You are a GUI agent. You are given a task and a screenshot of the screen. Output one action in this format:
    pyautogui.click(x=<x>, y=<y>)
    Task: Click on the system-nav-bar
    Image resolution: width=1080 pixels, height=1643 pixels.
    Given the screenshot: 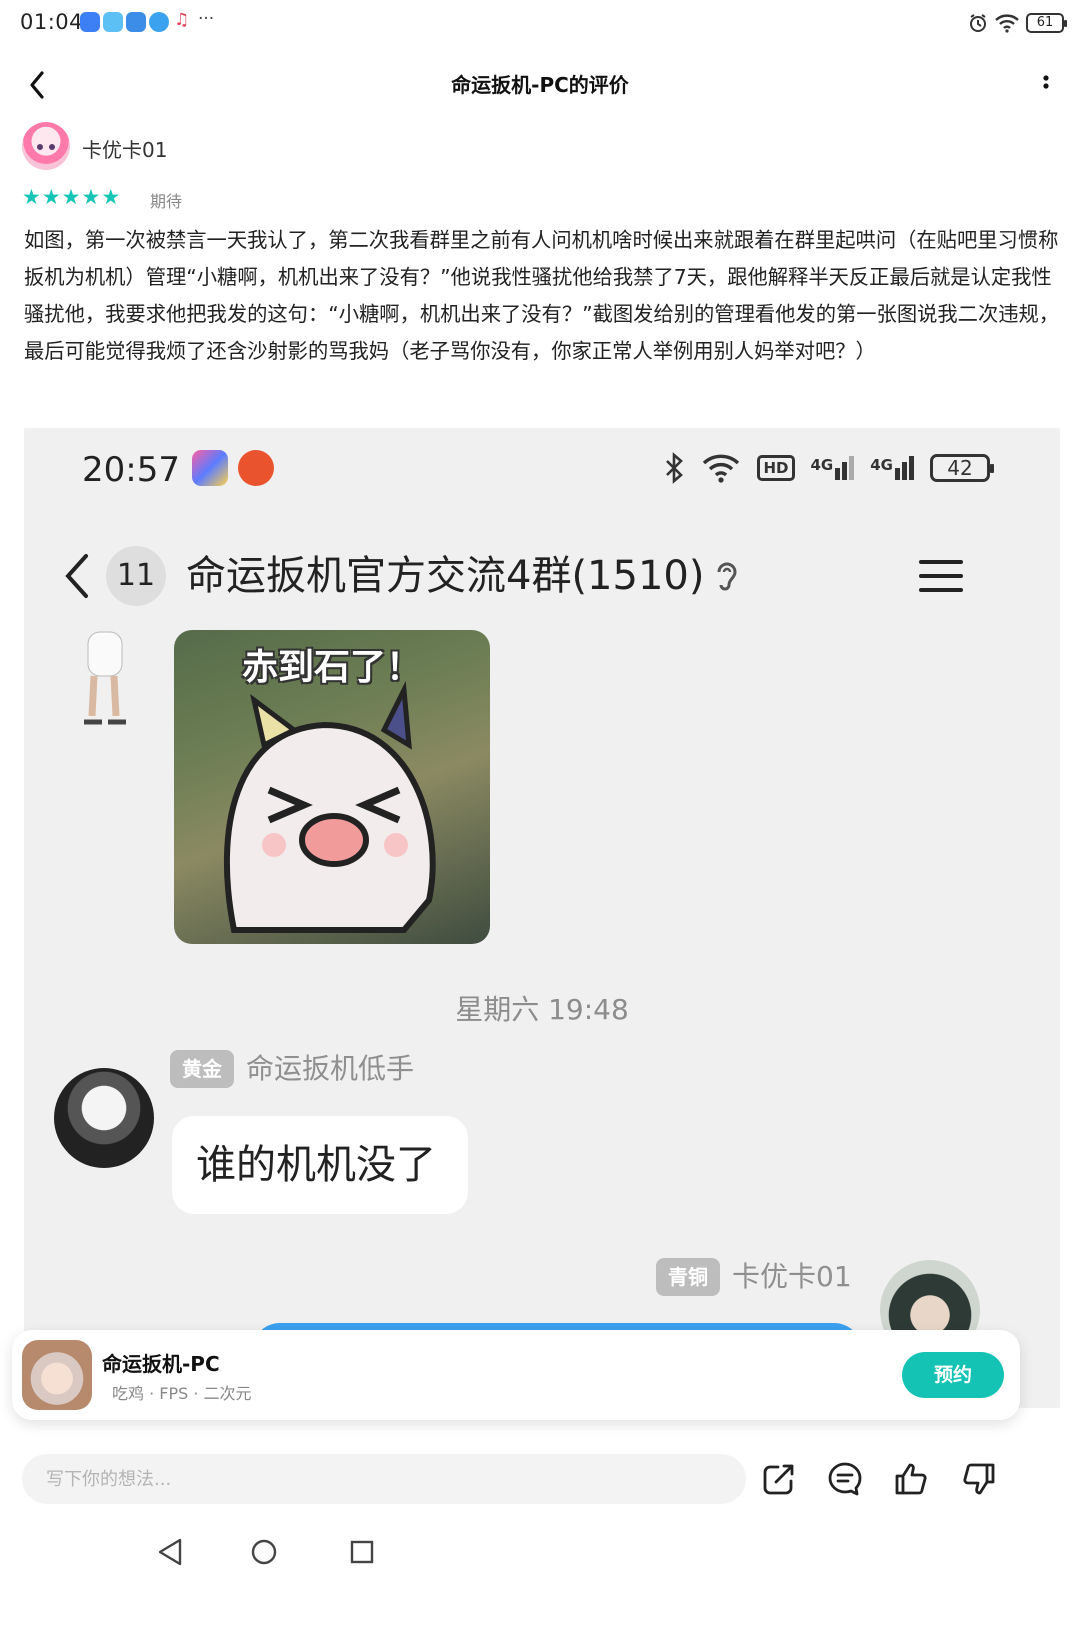 What is the action you would take?
    pyautogui.click(x=540, y=1581)
    